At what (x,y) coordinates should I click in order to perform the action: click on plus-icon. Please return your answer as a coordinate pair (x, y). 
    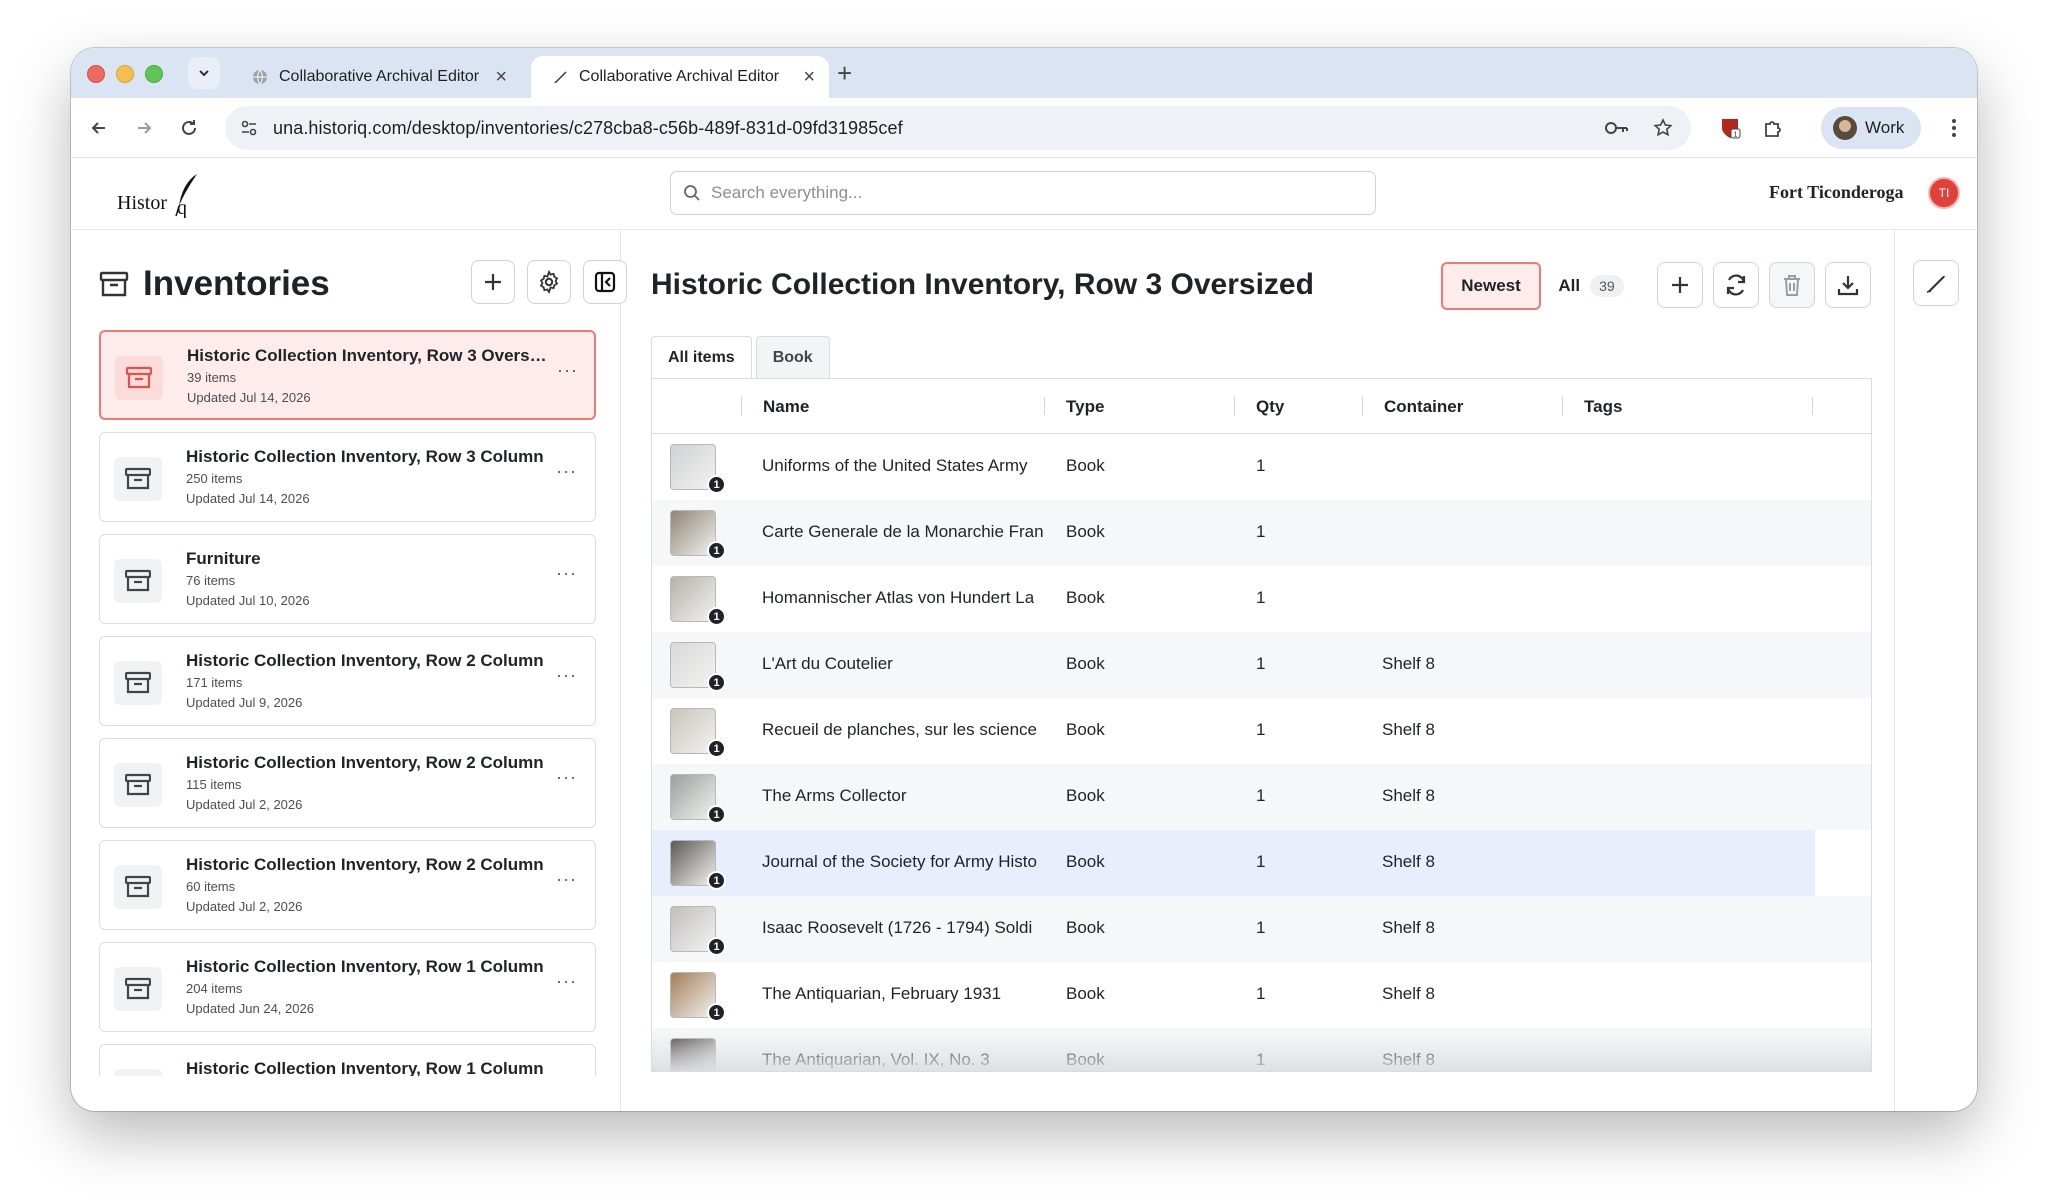
    Looking at the image, I should click on (493, 282).